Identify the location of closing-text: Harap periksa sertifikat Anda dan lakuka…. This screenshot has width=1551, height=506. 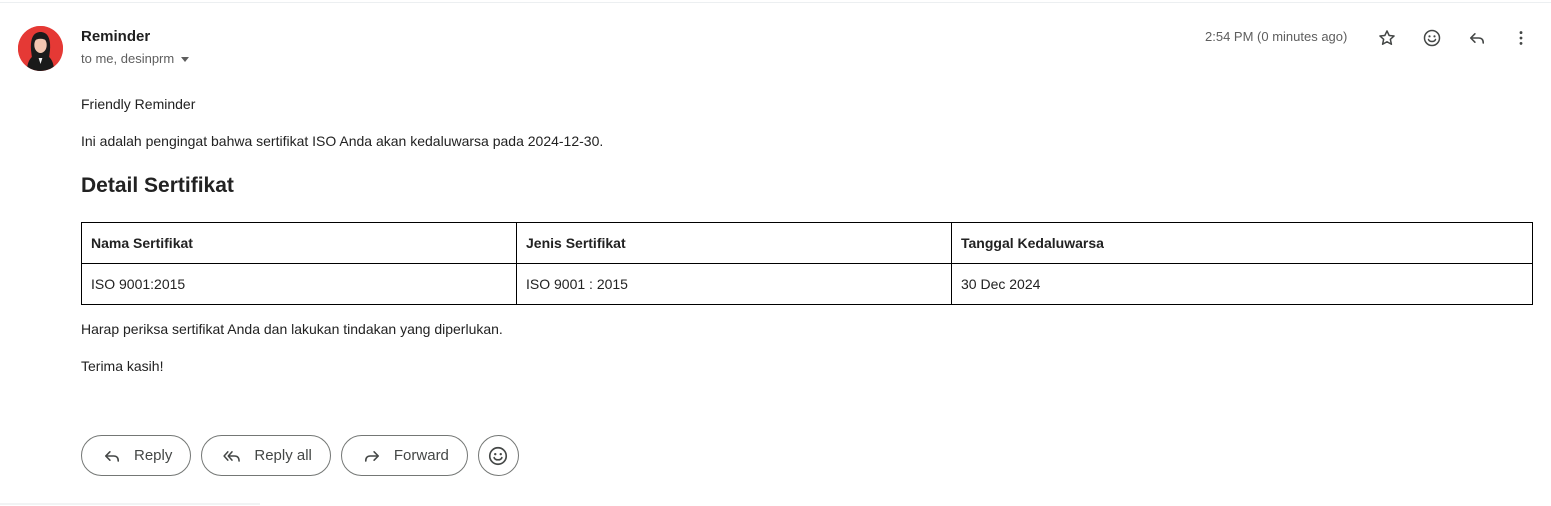
(292, 329).